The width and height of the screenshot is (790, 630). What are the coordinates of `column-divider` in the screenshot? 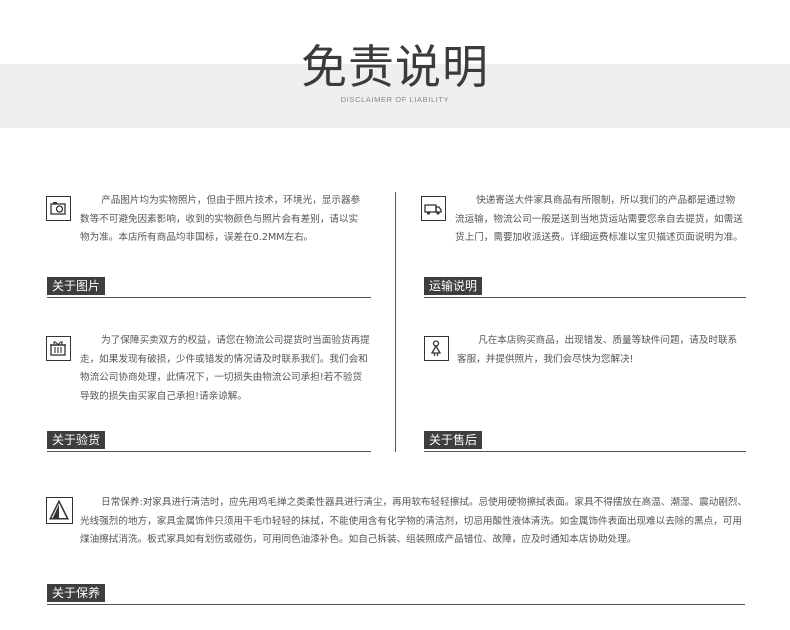 It's located at (395, 322).